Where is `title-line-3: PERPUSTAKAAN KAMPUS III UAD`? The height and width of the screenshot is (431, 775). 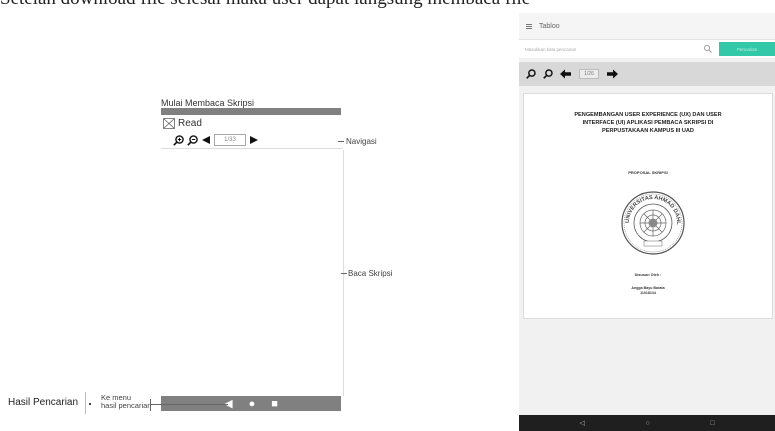 title-line-3: PERPUSTAKAAN KAMPUS III UAD is located at coordinates (648, 131).